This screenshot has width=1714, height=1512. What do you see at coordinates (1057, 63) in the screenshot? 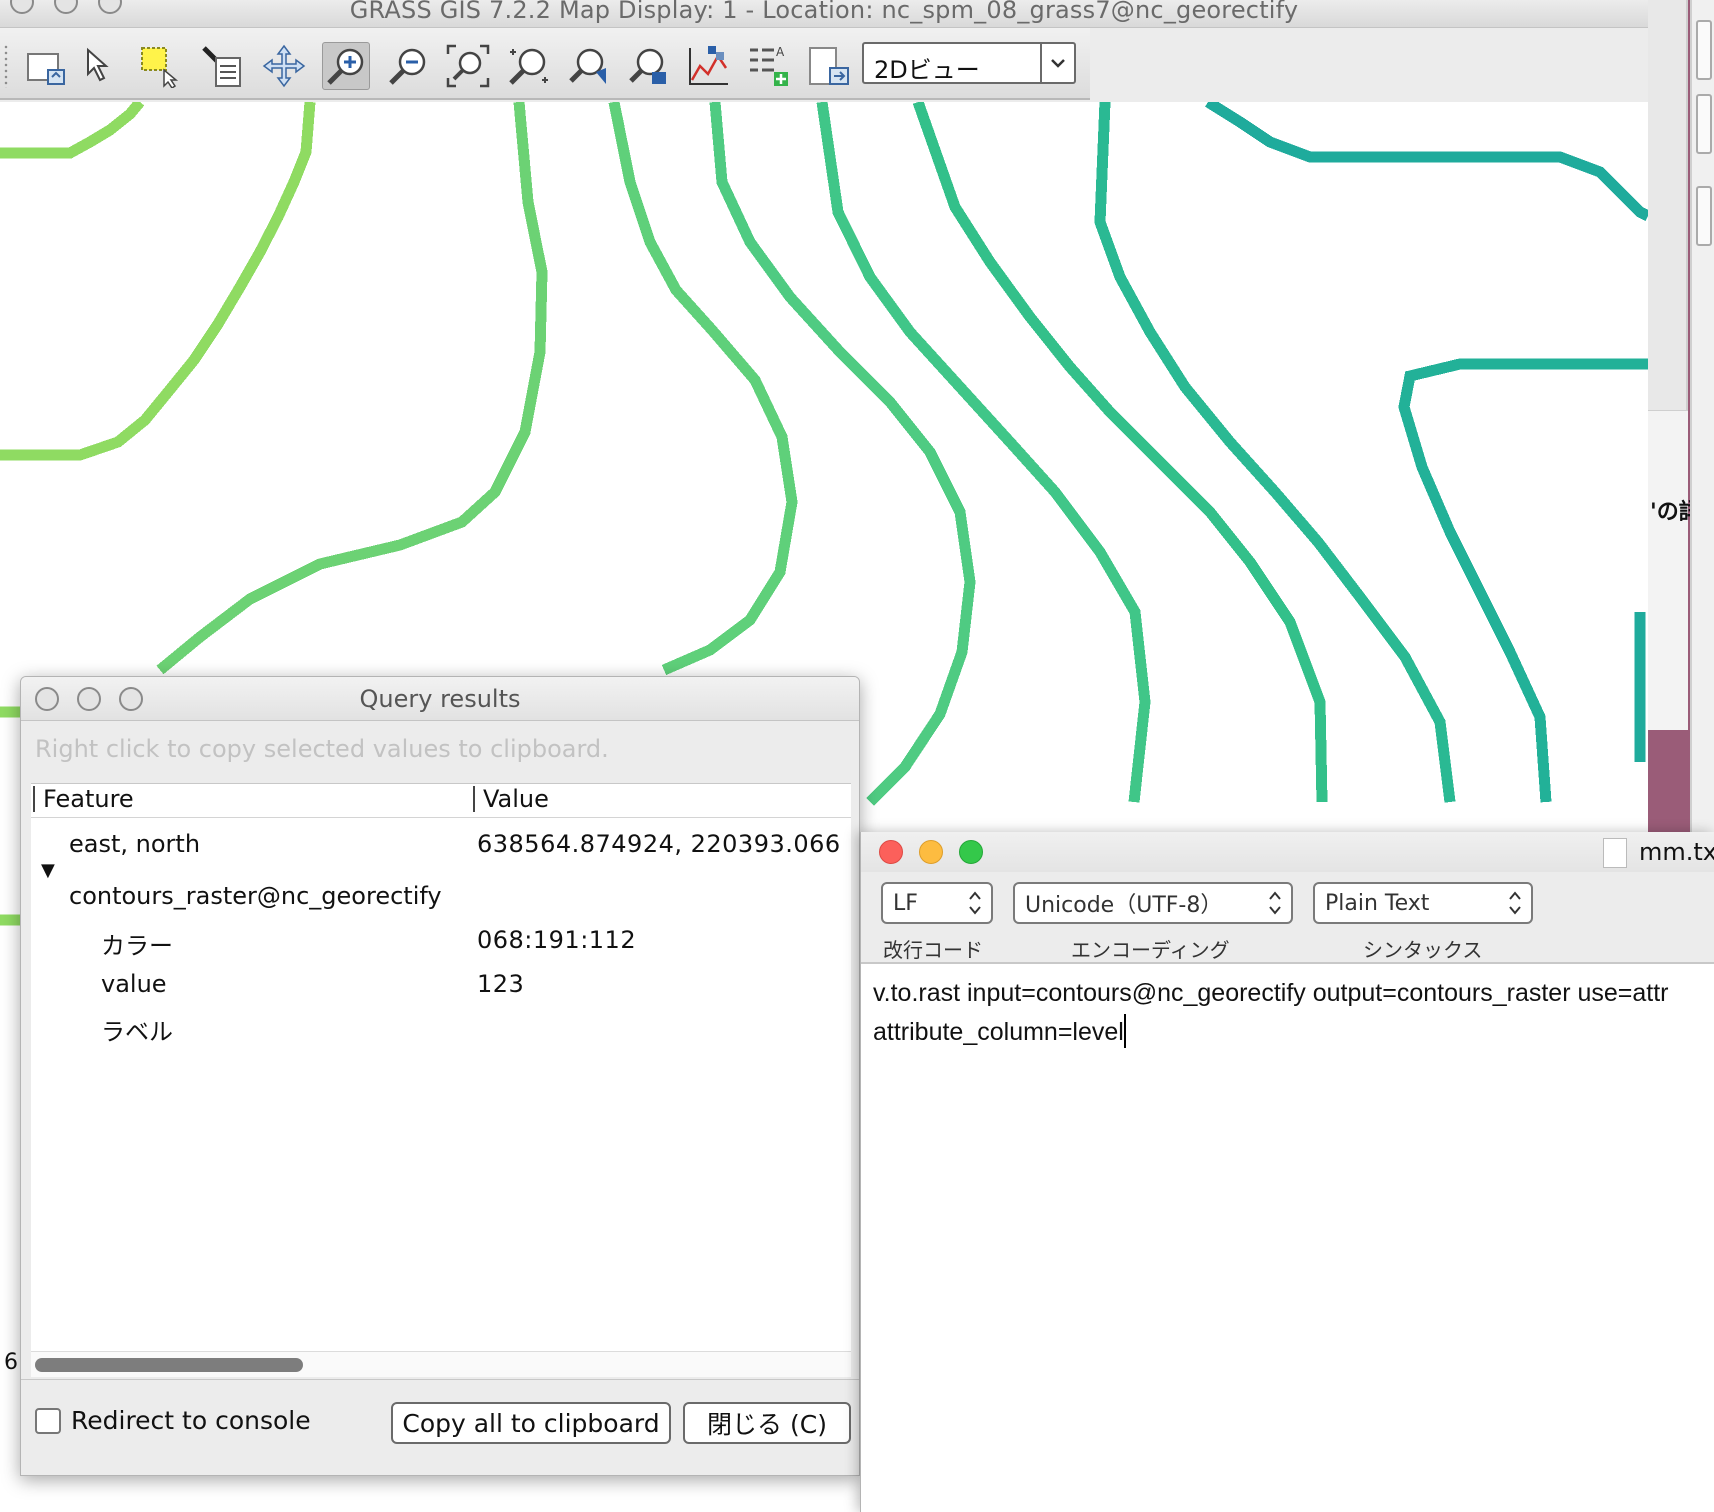
I see `chevron-down-icon` at bounding box center [1057, 63].